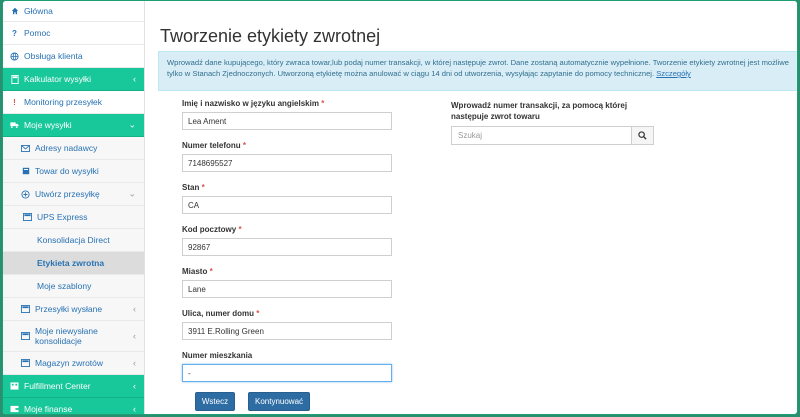 The image size is (800, 417). I want to click on zip-field-group: Kod pocztowy * 92867, so click(287, 246).